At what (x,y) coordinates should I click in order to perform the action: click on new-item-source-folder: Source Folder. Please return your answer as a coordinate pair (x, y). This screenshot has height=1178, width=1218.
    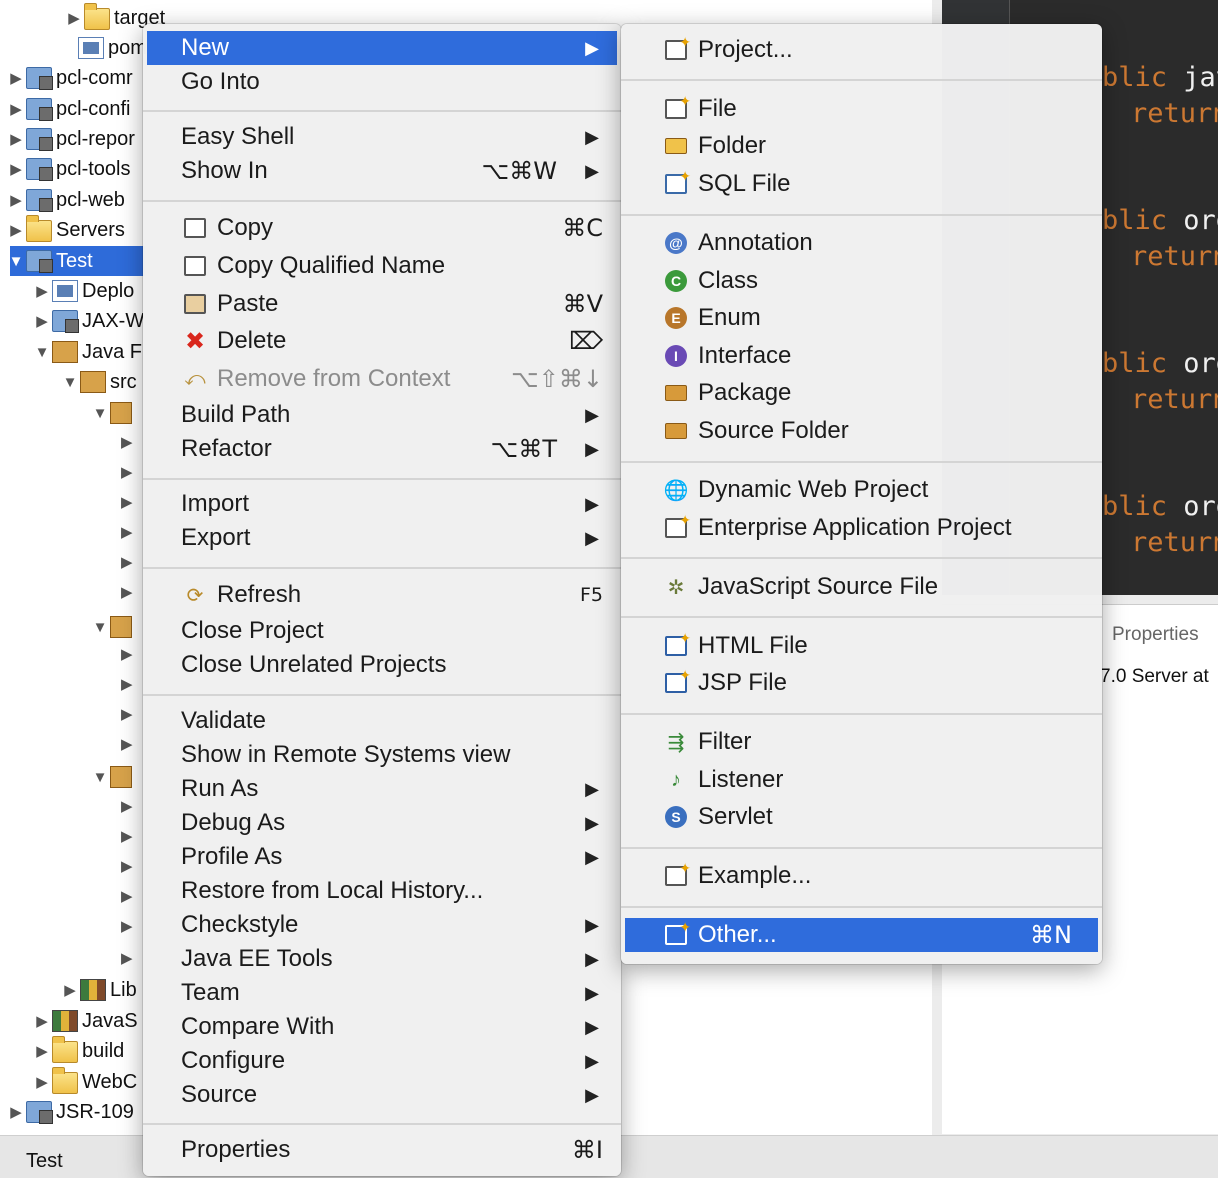
    Looking at the image, I should click on (861, 431).